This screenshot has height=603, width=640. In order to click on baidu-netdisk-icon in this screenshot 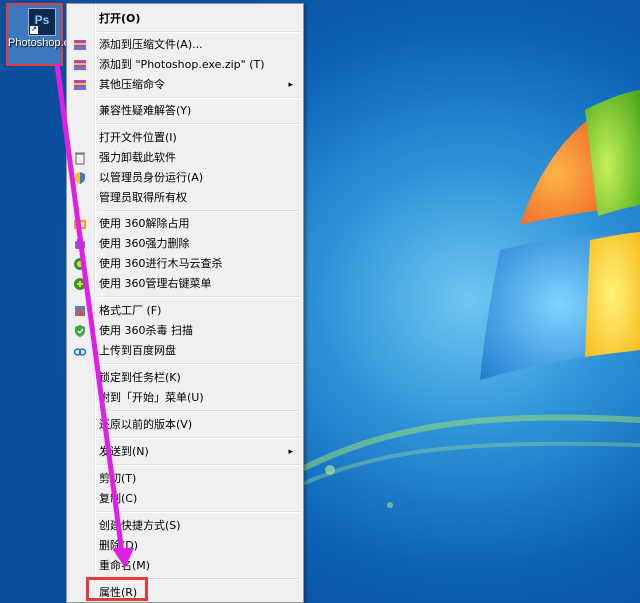, I will do `click(80, 351)`.